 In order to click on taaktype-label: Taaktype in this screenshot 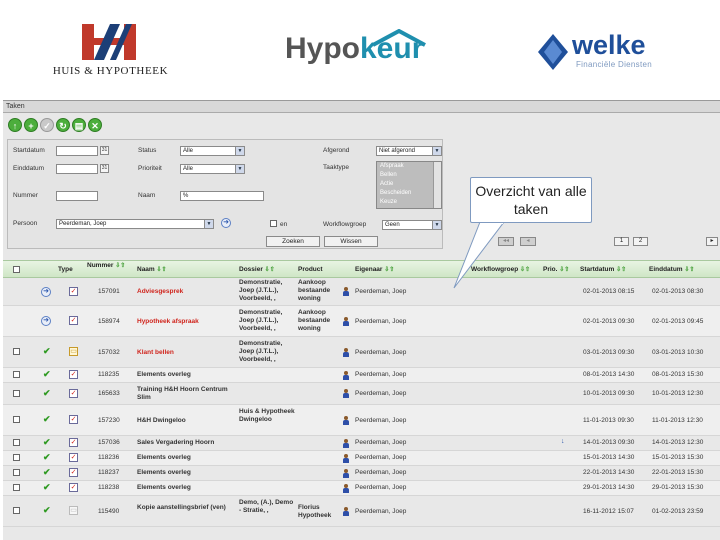, I will do `click(336, 167)`.